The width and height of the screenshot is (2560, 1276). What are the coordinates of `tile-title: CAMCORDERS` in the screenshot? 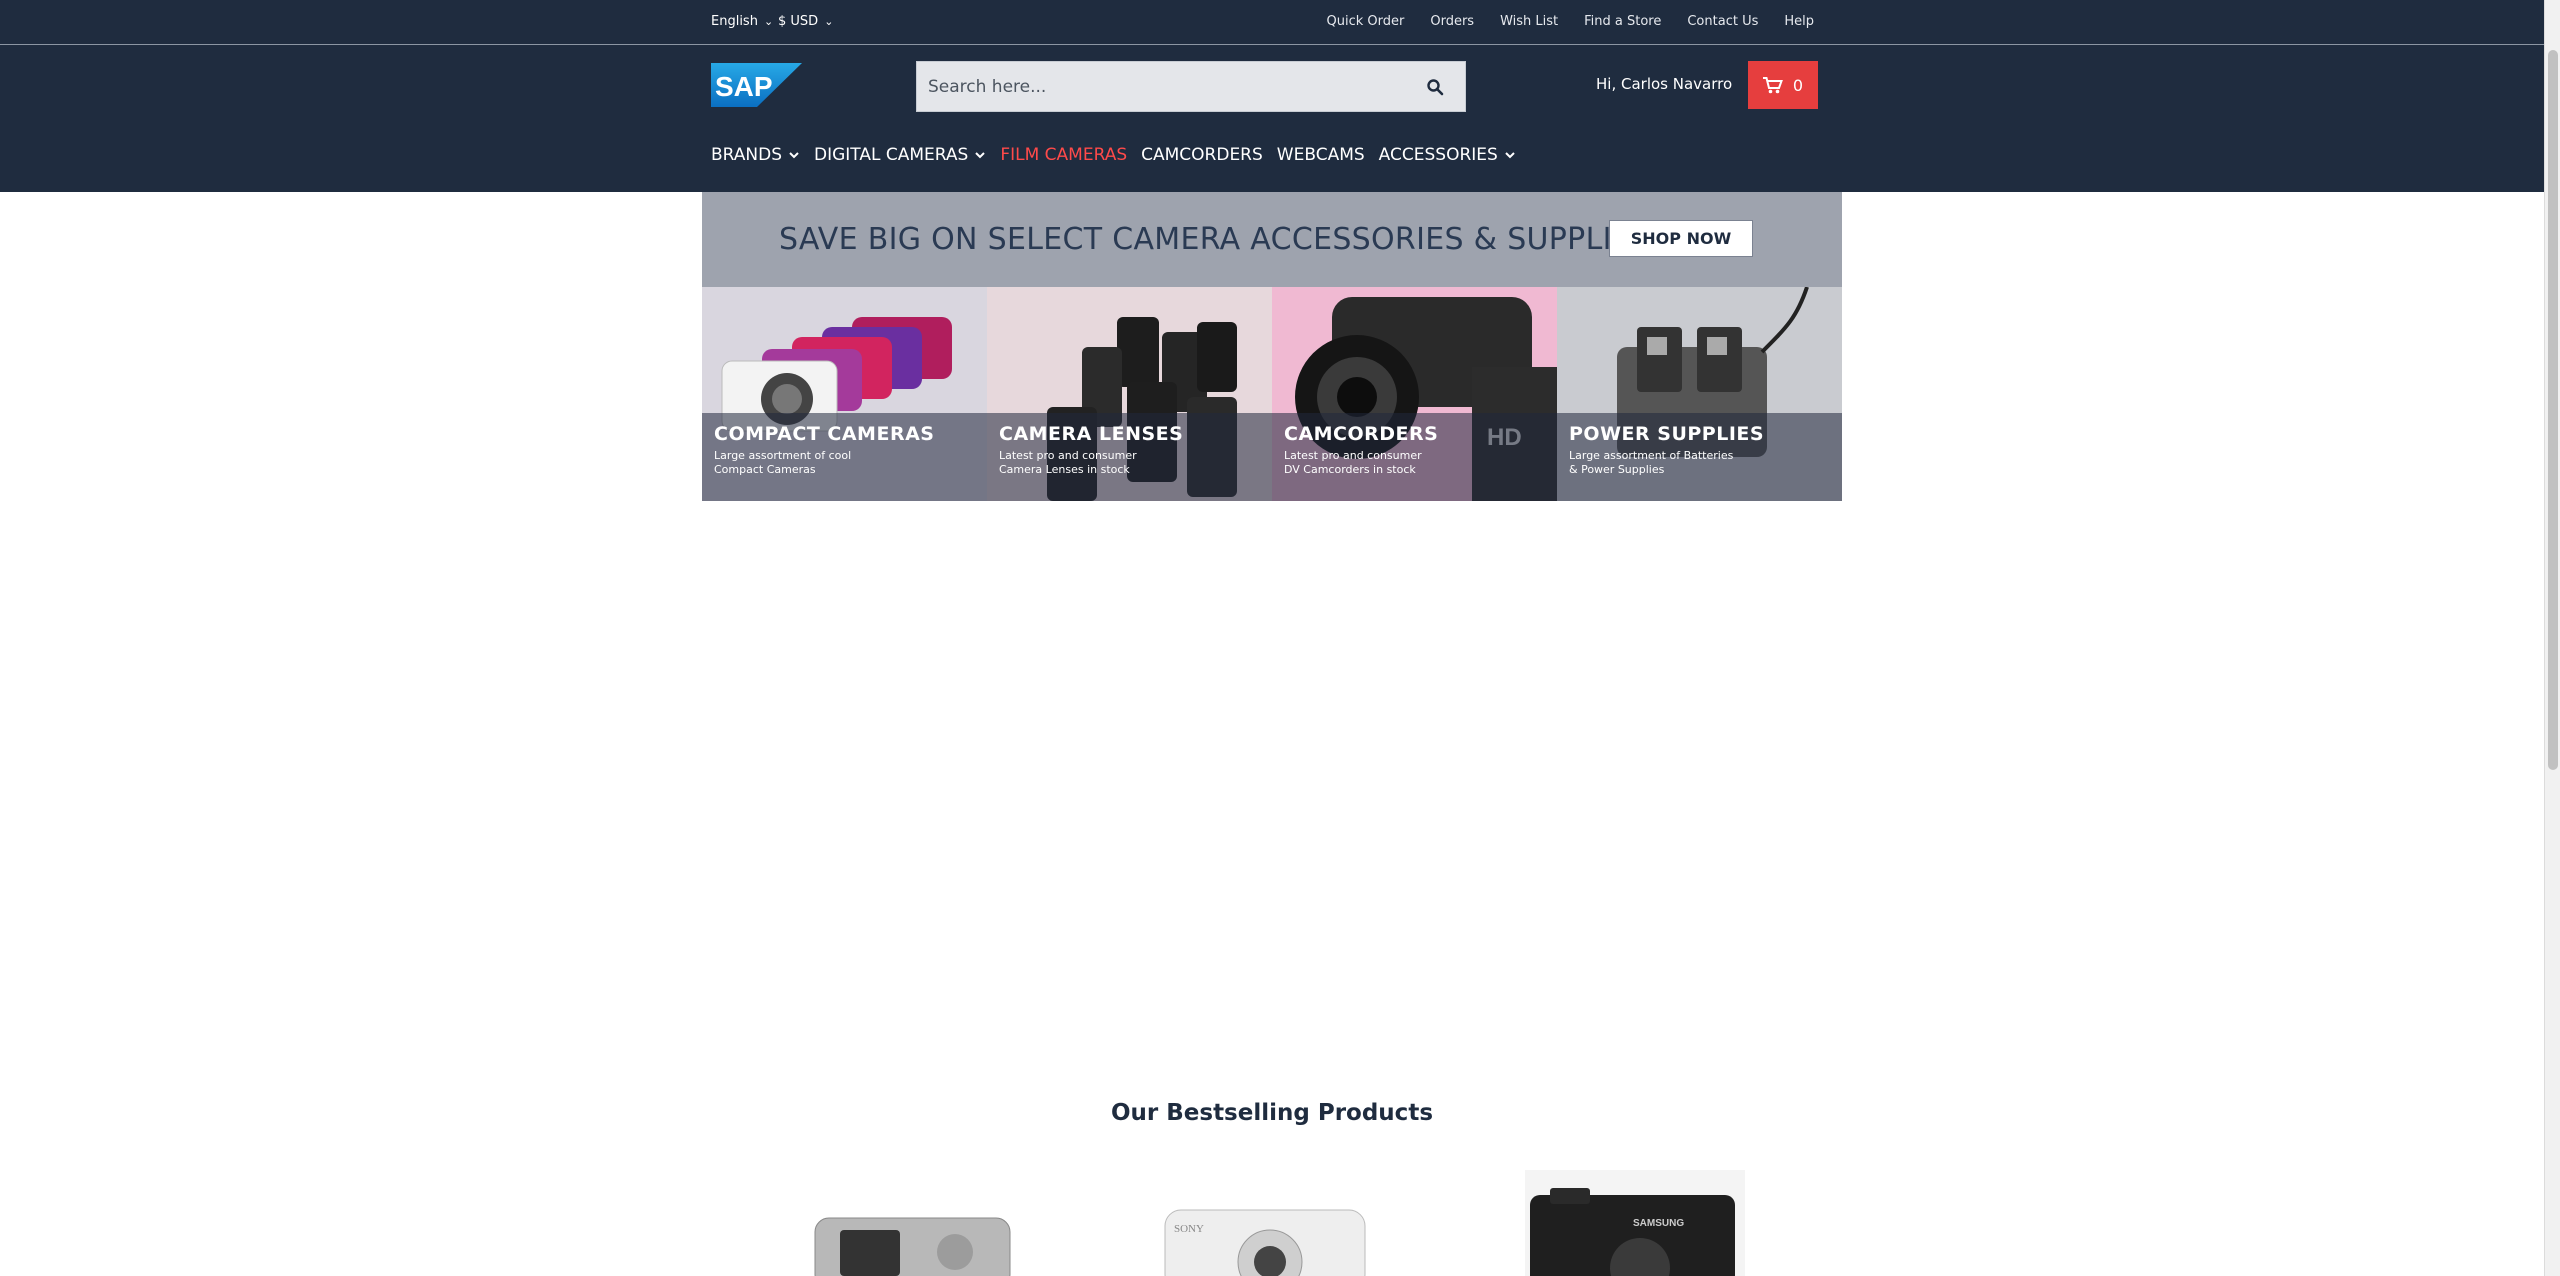 It's located at (1361, 434).